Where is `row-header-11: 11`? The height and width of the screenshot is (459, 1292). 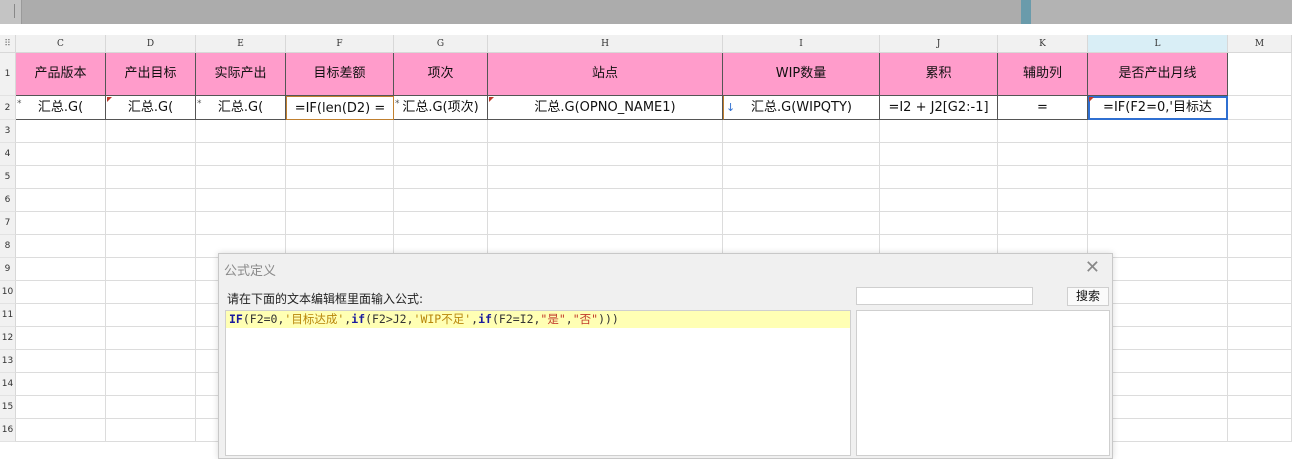 row-header-11: 11 is located at coordinates (8, 315).